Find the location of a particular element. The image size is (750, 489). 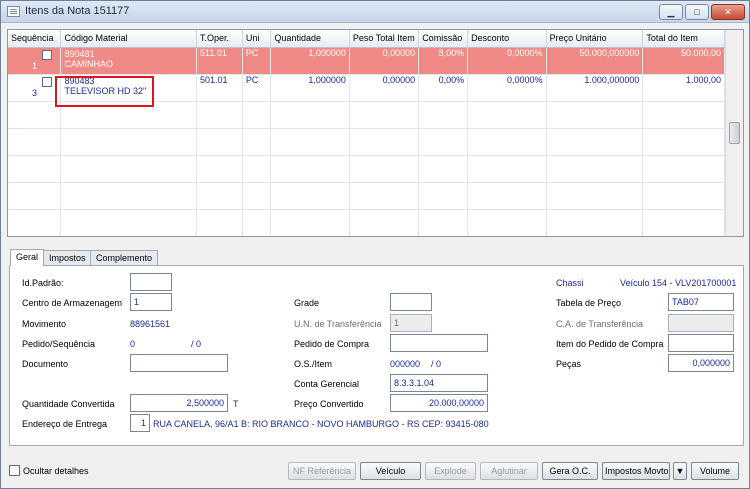

tab-impostos: Impostos is located at coordinates (67, 258).